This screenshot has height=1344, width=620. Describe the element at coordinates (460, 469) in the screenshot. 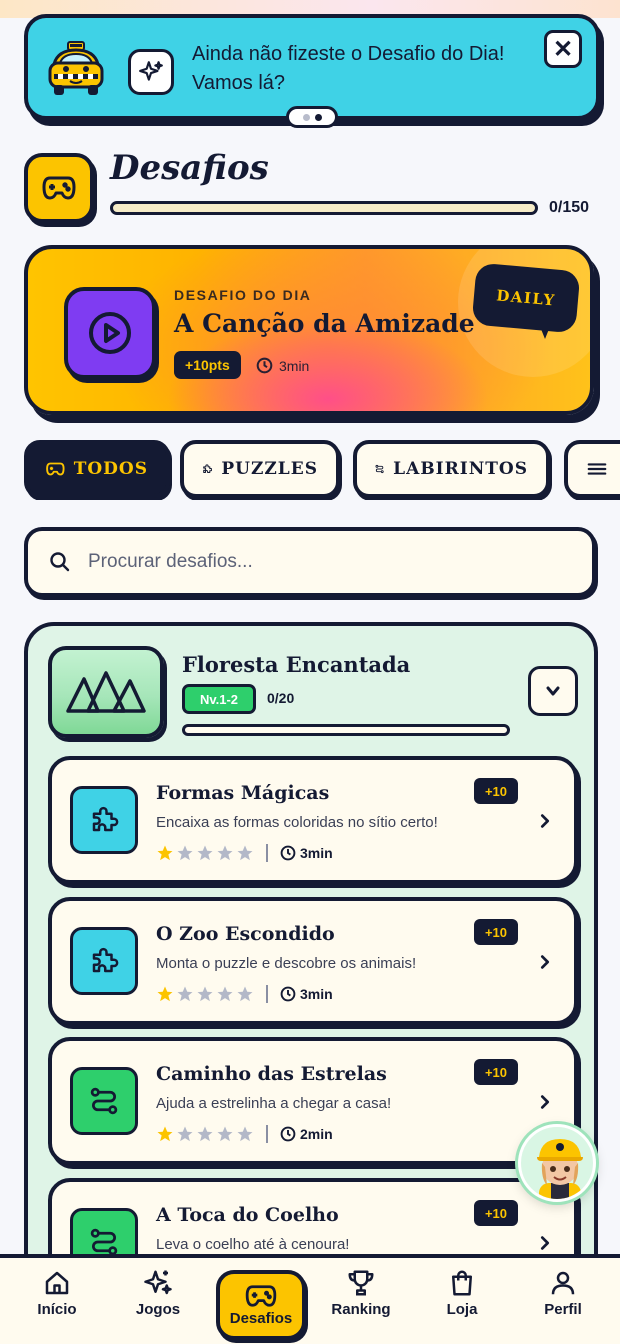

I see `filter-chip-label: LABIRINTOS` at that location.